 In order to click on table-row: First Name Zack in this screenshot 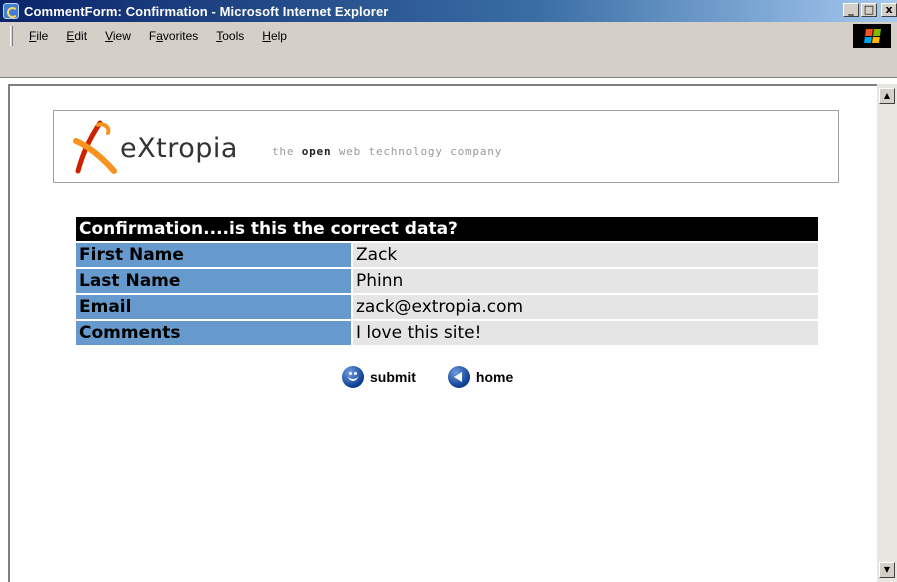, I will do `click(447, 255)`.